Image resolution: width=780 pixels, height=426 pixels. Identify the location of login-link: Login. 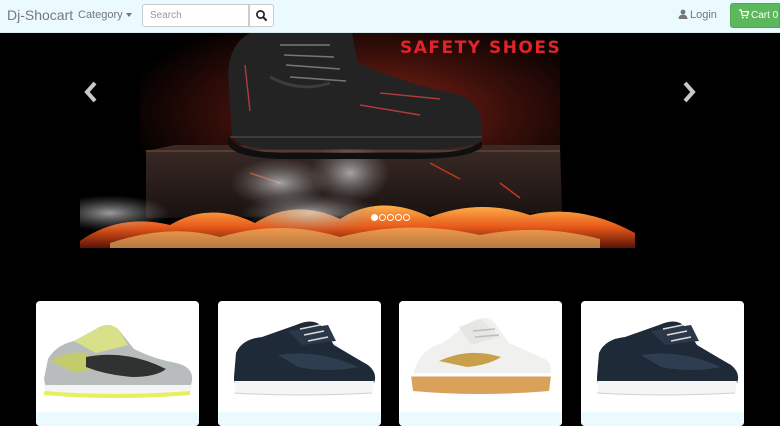
(697, 15).